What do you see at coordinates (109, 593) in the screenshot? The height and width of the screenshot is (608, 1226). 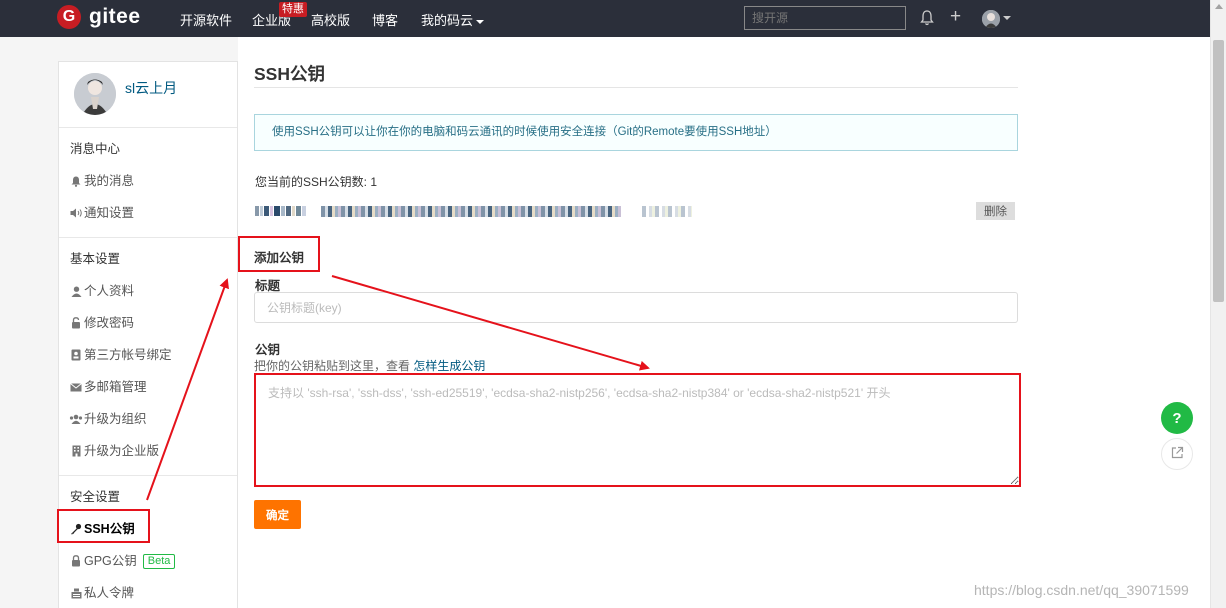 I see `sidebar-item-label: 私人令牌` at bounding box center [109, 593].